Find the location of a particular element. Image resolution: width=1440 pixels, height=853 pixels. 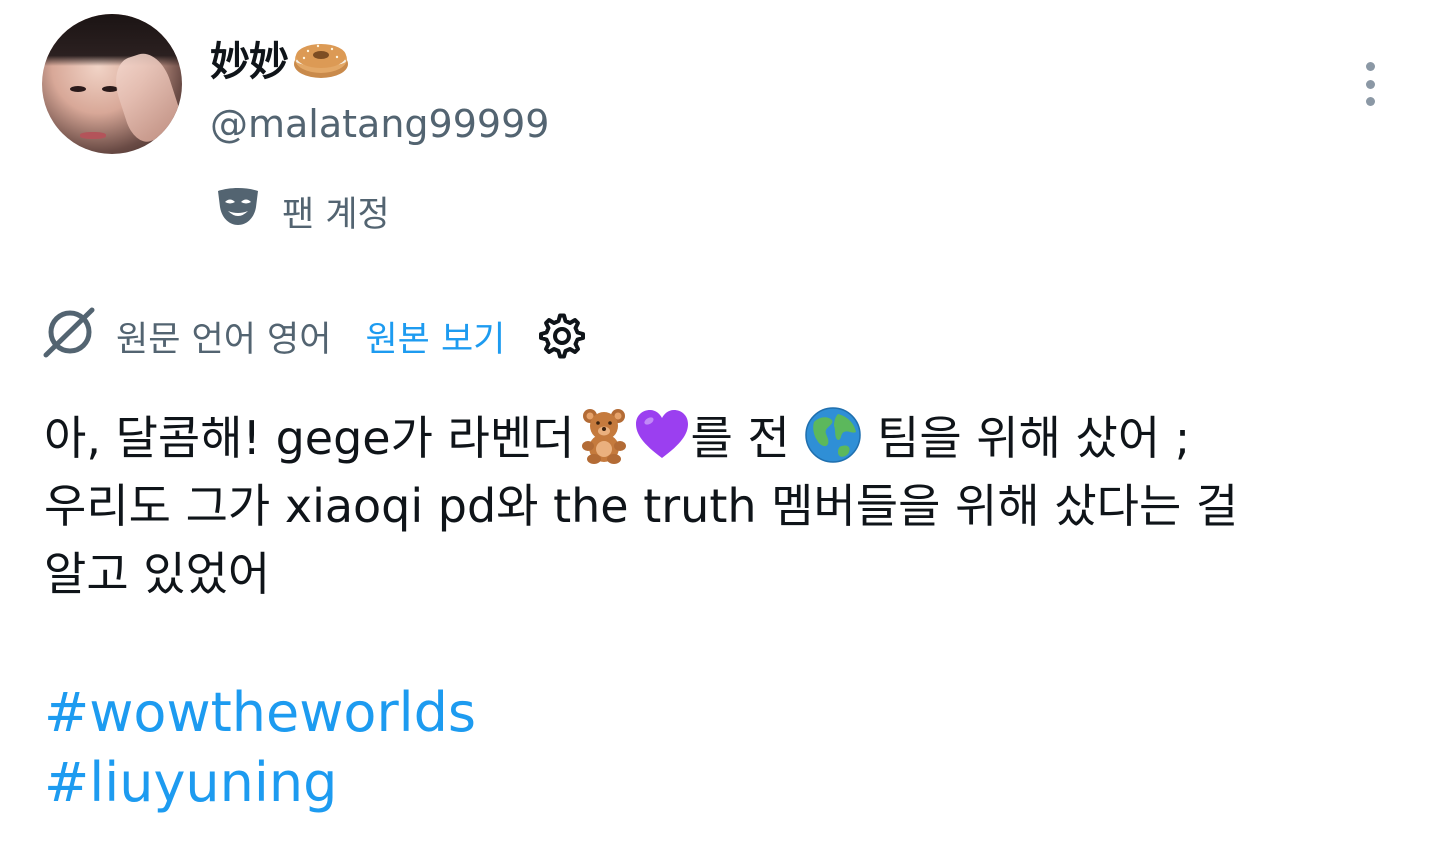

bagel-emoji is located at coordinates (321, 58).